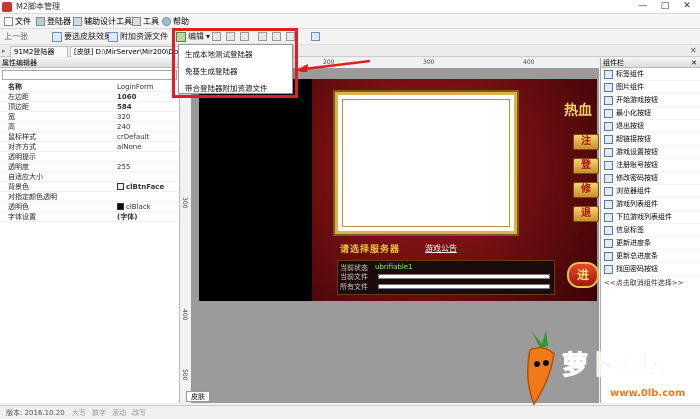  What do you see at coordinates (315, 36) in the screenshot?
I see `grid-icon` at bounding box center [315, 36].